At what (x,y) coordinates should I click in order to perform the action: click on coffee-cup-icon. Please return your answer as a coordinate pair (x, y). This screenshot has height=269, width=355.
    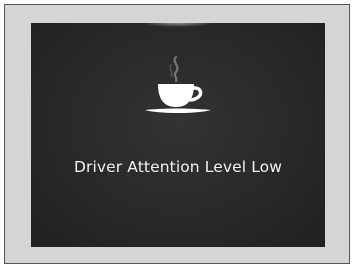
    Looking at the image, I should click on (178, 84).